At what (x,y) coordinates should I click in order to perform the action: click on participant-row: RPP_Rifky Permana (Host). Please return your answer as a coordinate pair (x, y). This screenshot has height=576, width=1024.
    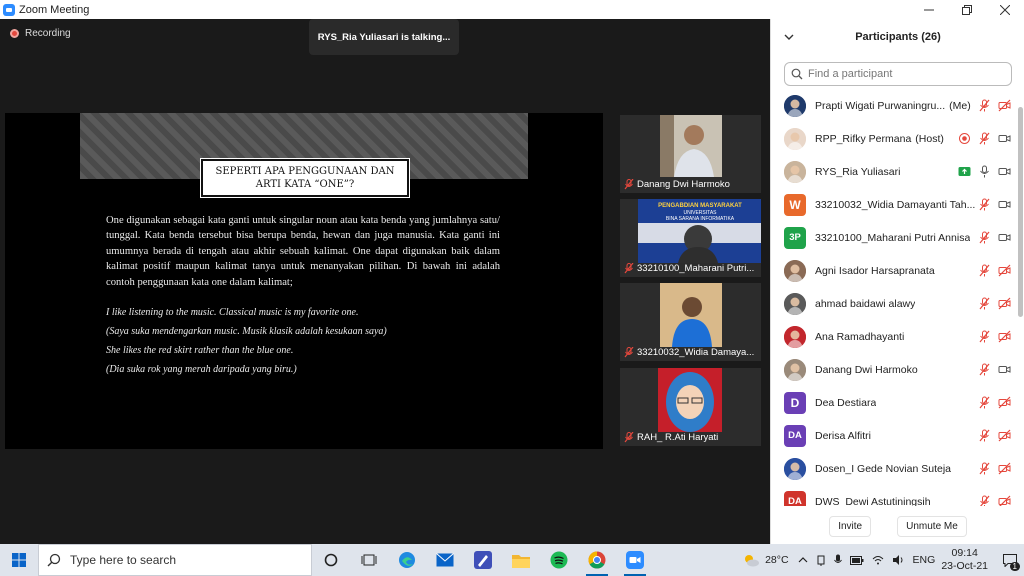
    Looking at the image, I should click on (894, 138).